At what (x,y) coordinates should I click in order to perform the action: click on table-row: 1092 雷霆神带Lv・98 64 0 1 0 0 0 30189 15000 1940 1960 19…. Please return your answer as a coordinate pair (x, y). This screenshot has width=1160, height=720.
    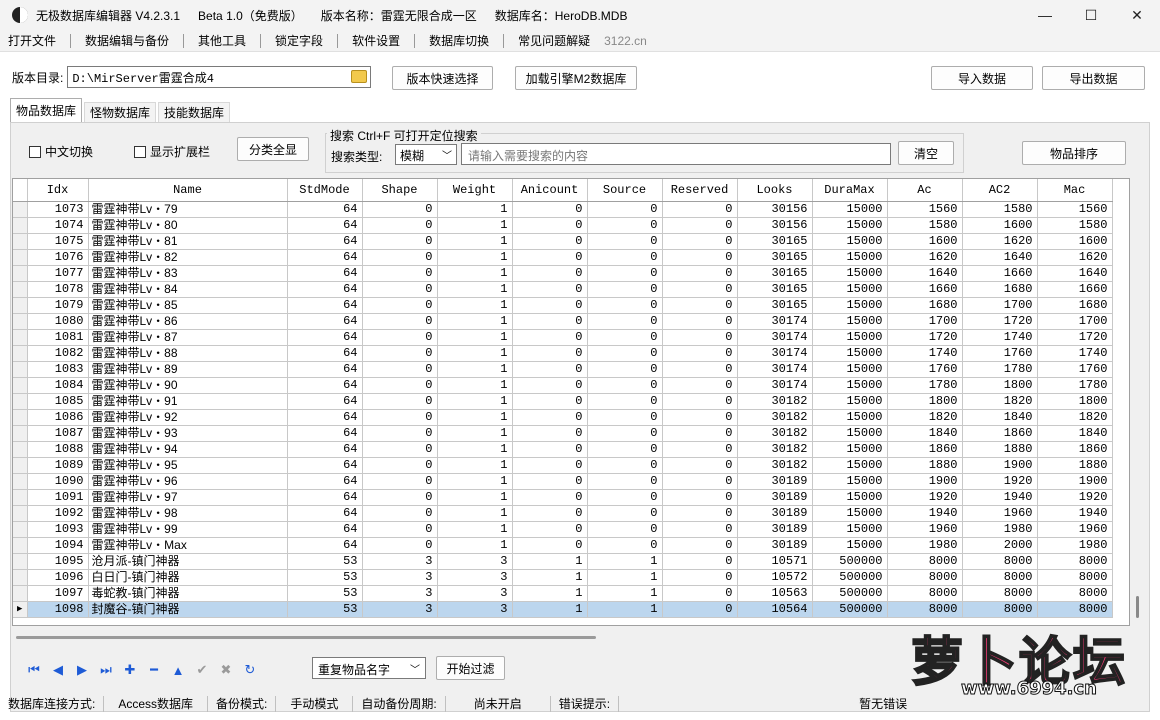
    Looking at the image, I should click on (563, 513).